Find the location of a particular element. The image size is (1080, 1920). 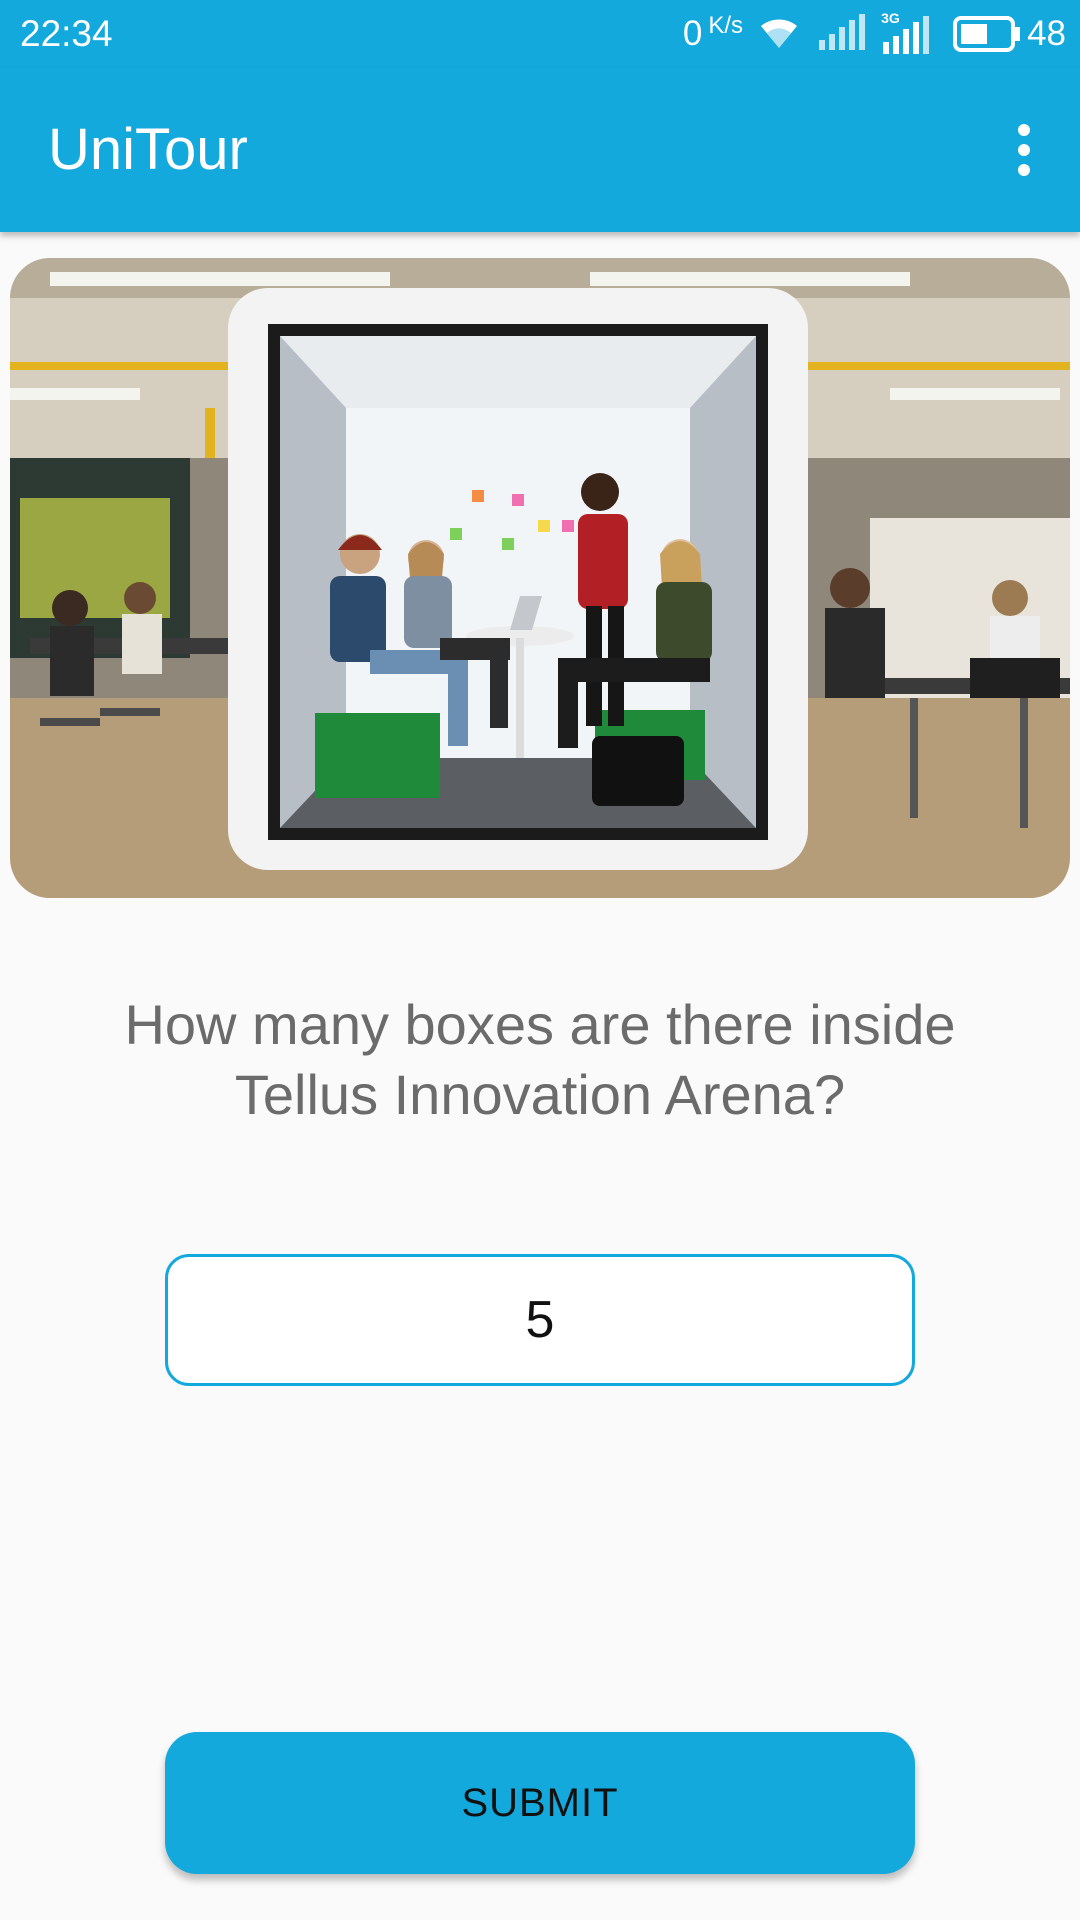

status-icons: 0 K/s 3G 48 is located at coordinates (874, 34).